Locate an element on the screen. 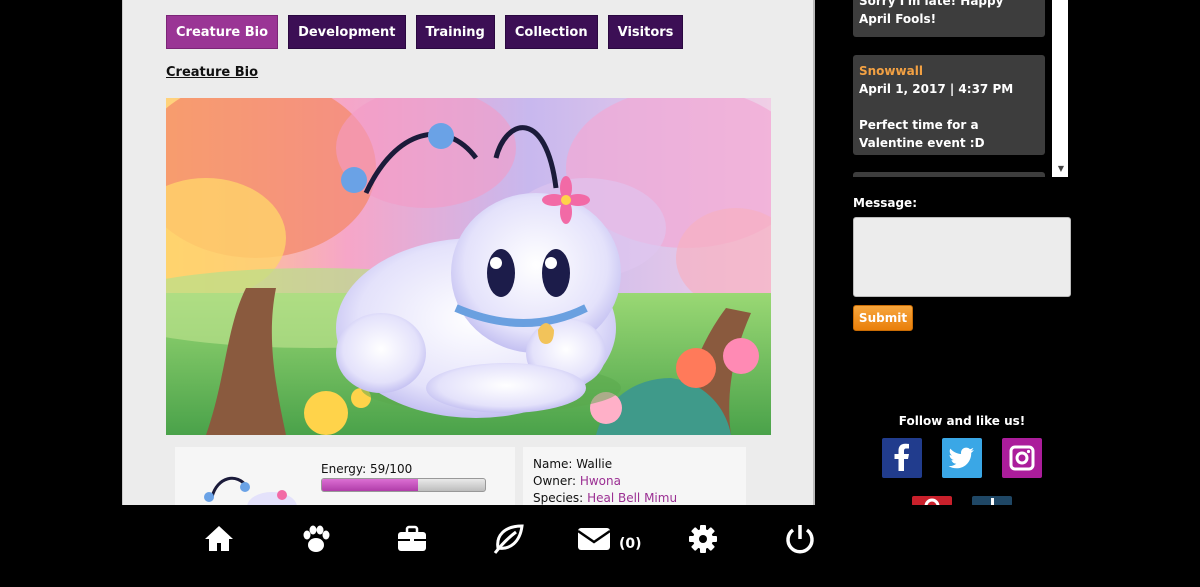 This screenshot has height=587, width=1200. chat-message-text: Perfect time for a Valentine event :D is located at coordinates (922, 134).